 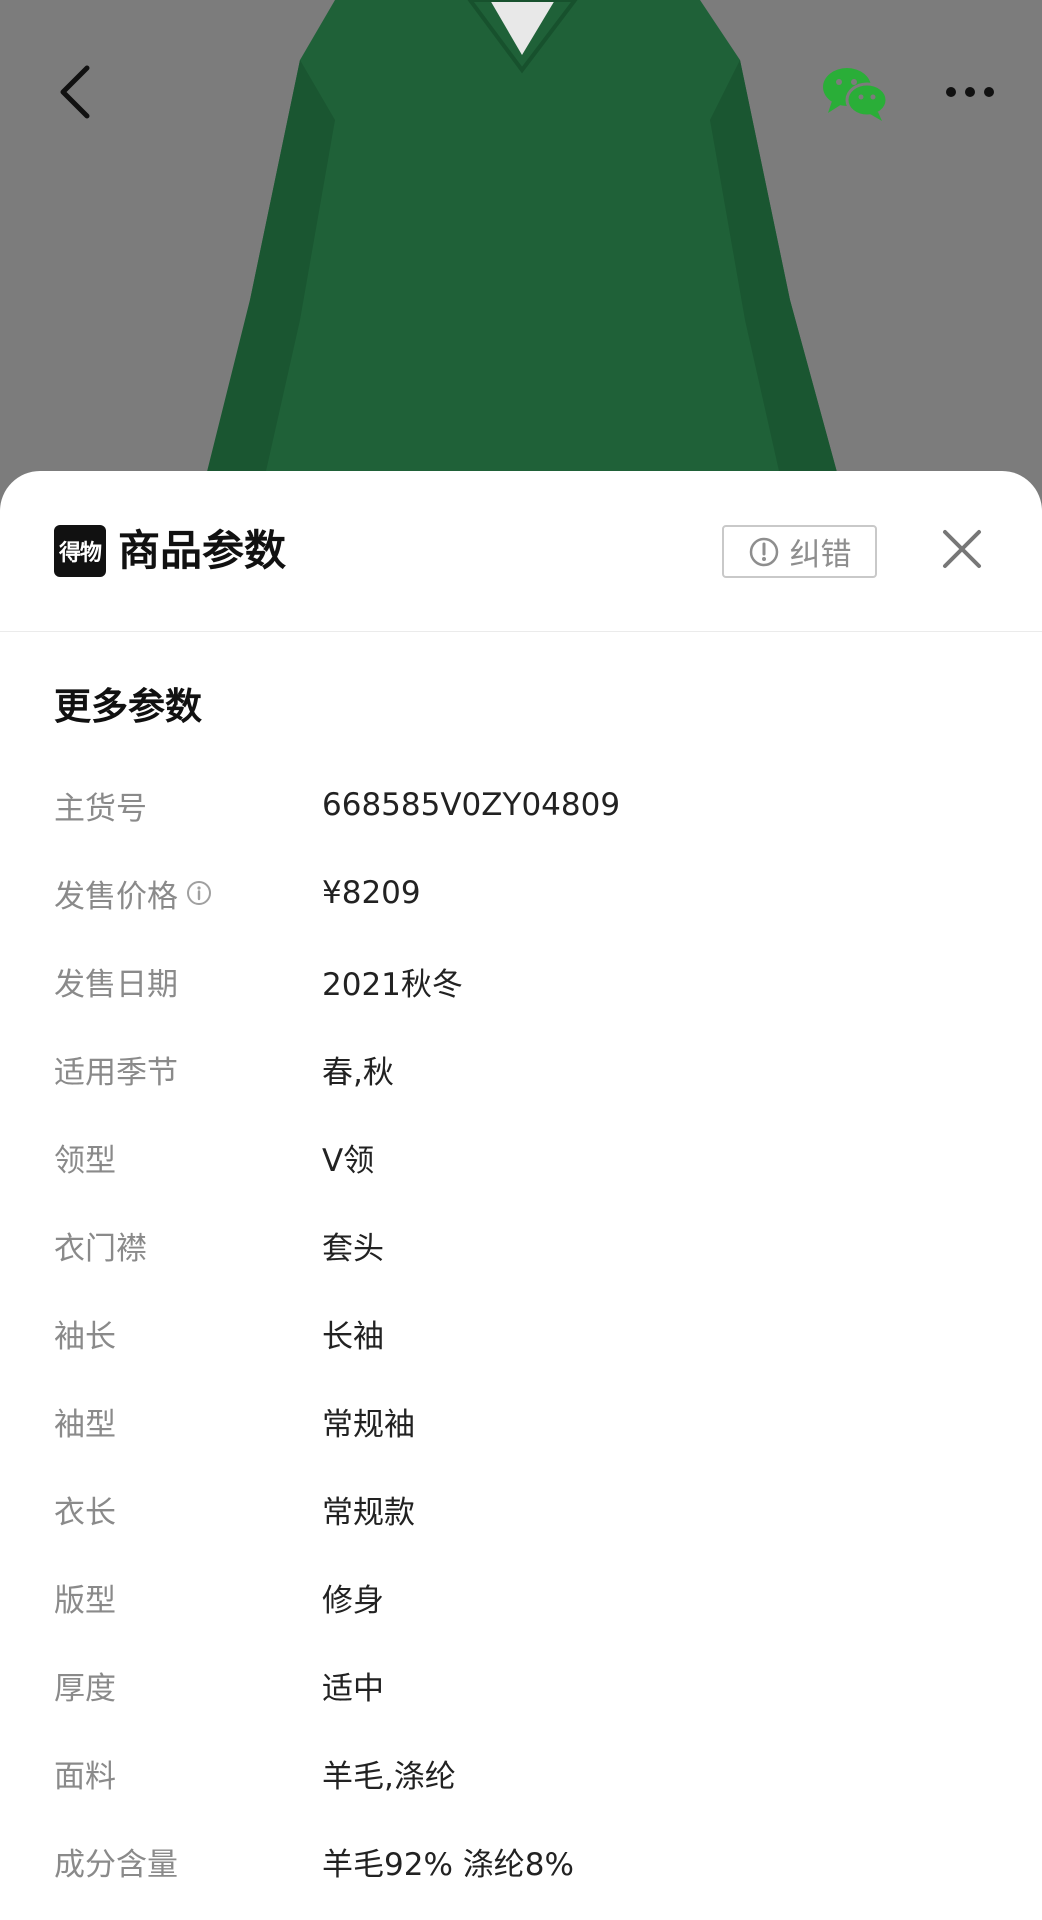 What do you see at coordinates (100, 1248) in the screenshot?
I see `param-label-text: 衣门襟` at bounding box center [100, 1248].